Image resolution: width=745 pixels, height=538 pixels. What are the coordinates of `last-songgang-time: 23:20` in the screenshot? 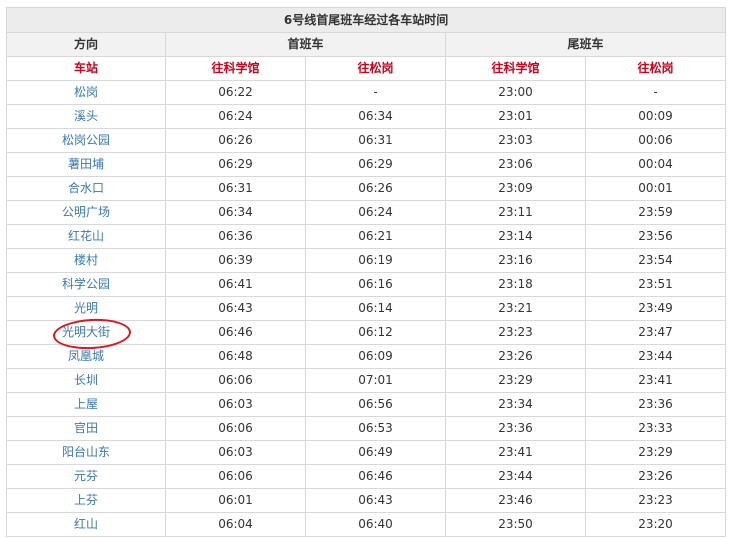 It's located at (655, 524).